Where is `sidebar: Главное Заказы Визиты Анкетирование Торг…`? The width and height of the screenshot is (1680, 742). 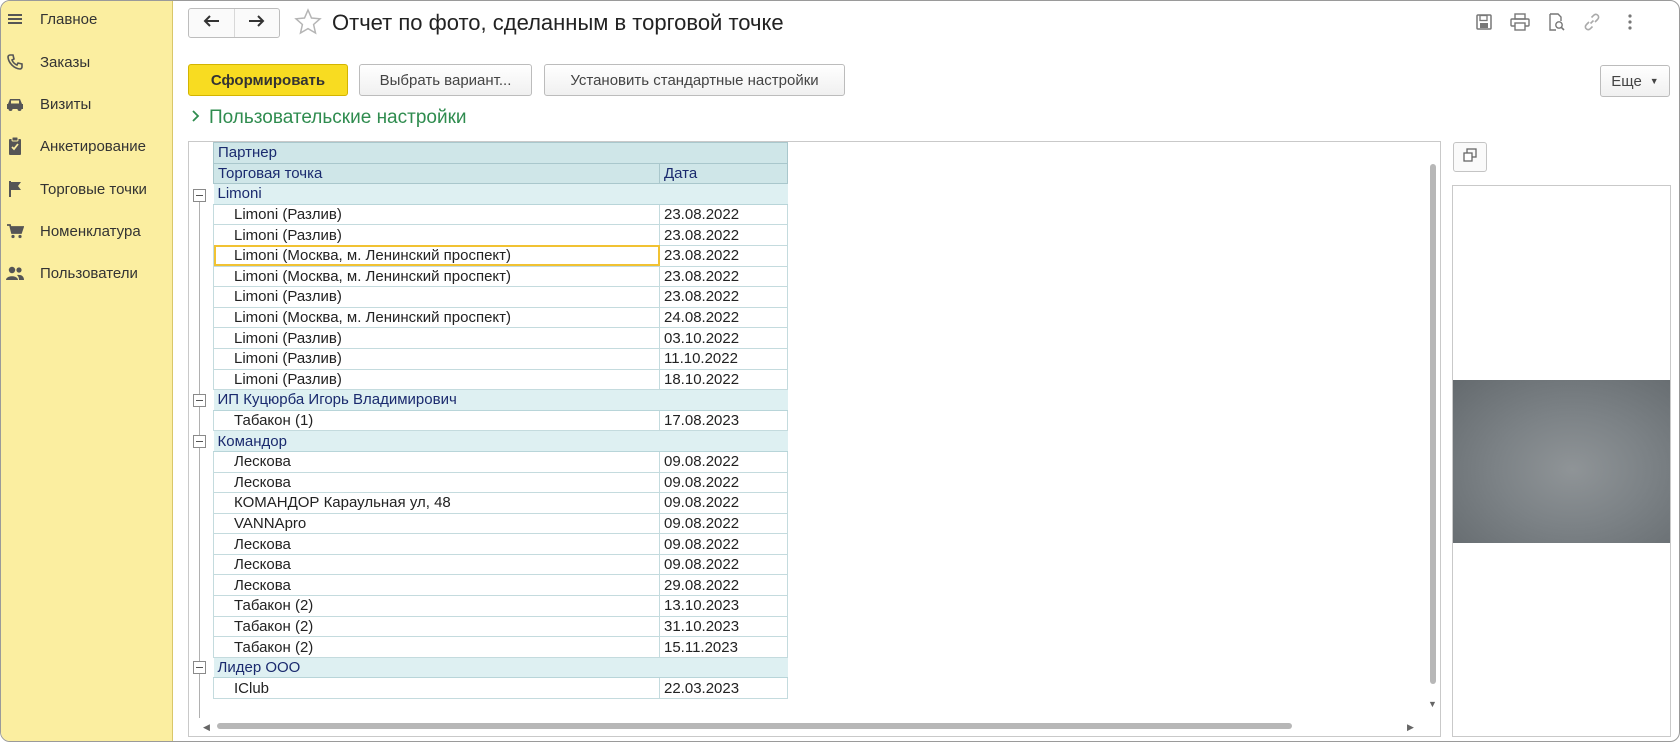 sidebar: Главное Заказы Визиты Анкетирование Торг… is located at coordinates (87, 371).